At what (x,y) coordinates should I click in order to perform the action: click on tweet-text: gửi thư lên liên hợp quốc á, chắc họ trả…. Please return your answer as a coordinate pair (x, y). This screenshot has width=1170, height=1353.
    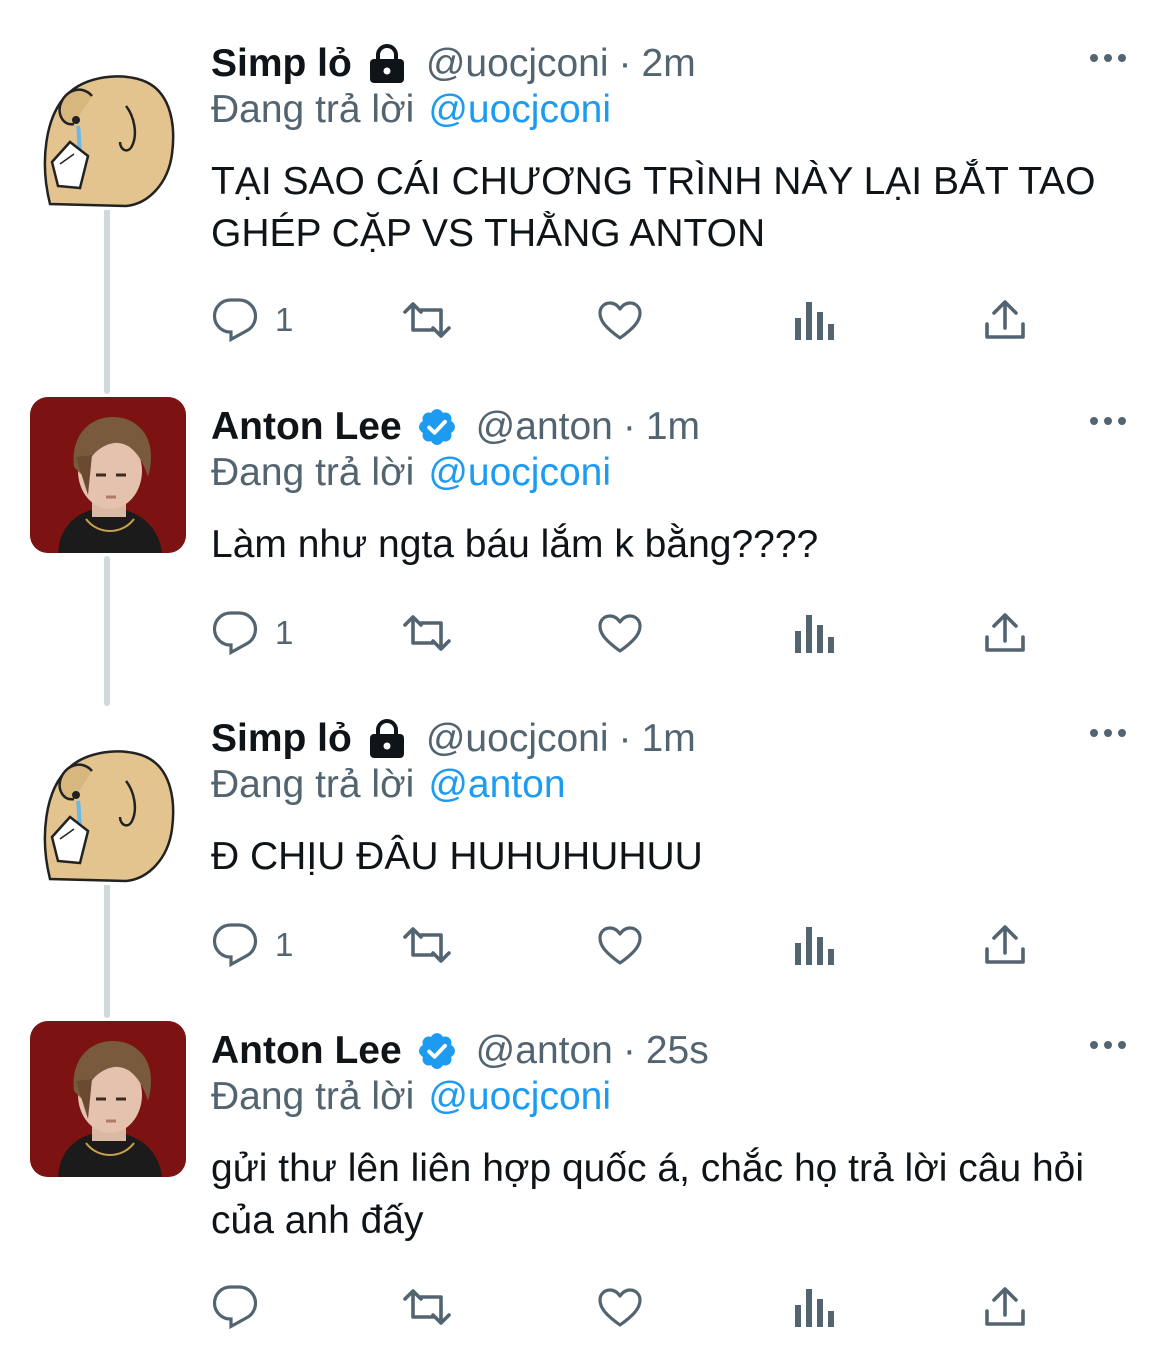
    Looking at the image, I should click on (648, 1194).